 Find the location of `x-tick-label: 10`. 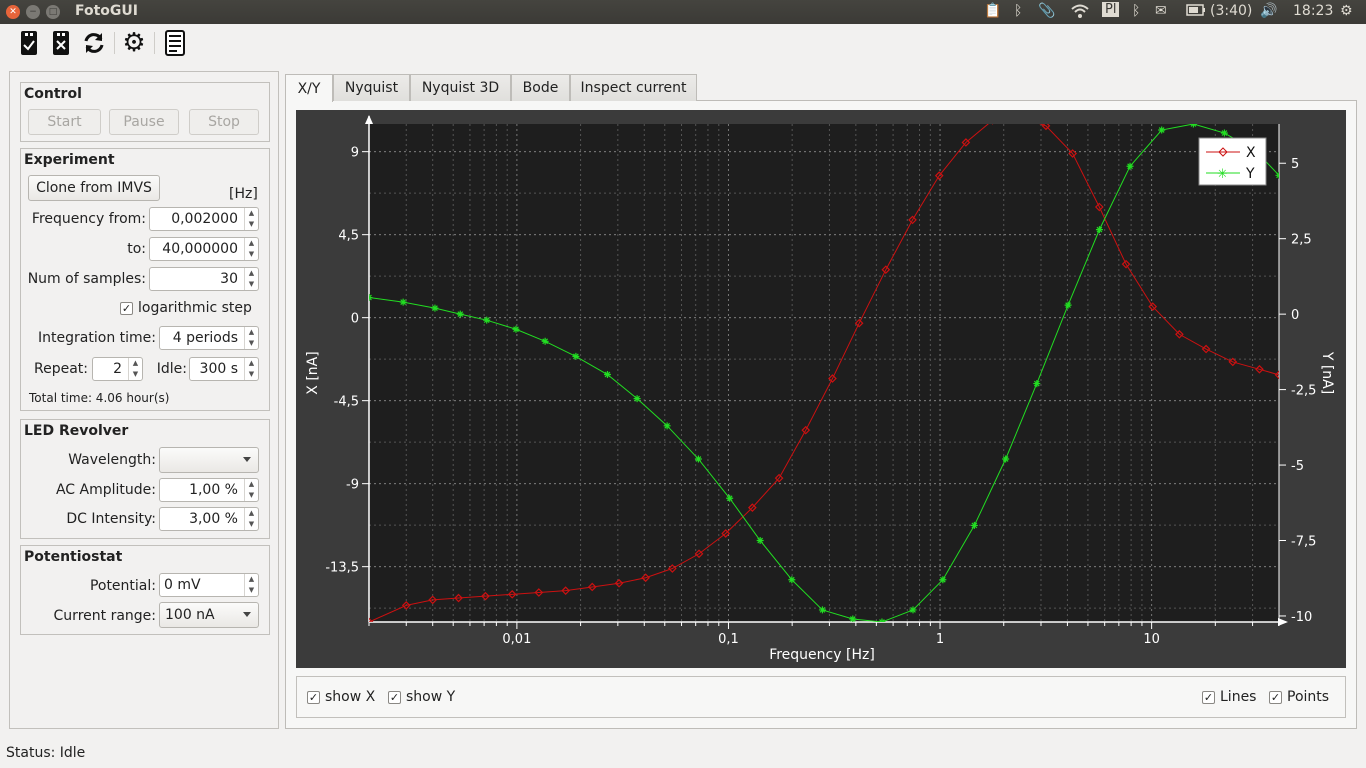

x-tick-label: 10 is located at coordinates (1151, 639).